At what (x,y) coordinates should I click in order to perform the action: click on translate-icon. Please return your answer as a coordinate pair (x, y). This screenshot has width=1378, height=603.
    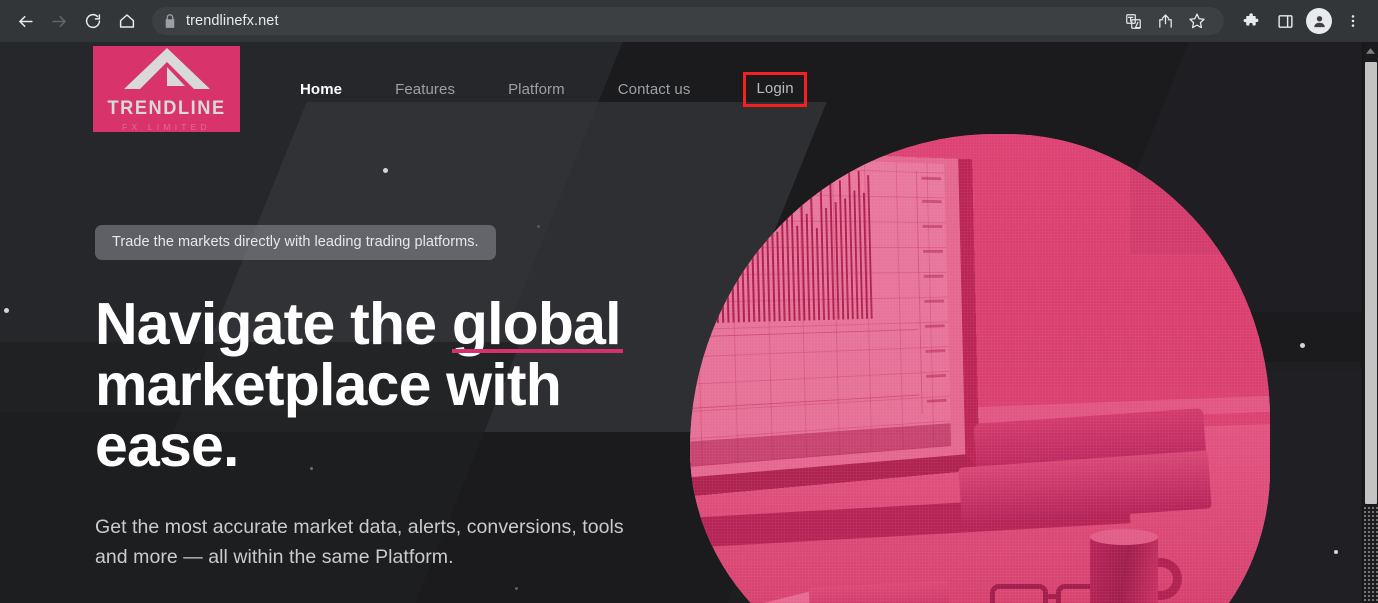
    Looking at the image, I should click on (1133, 21).